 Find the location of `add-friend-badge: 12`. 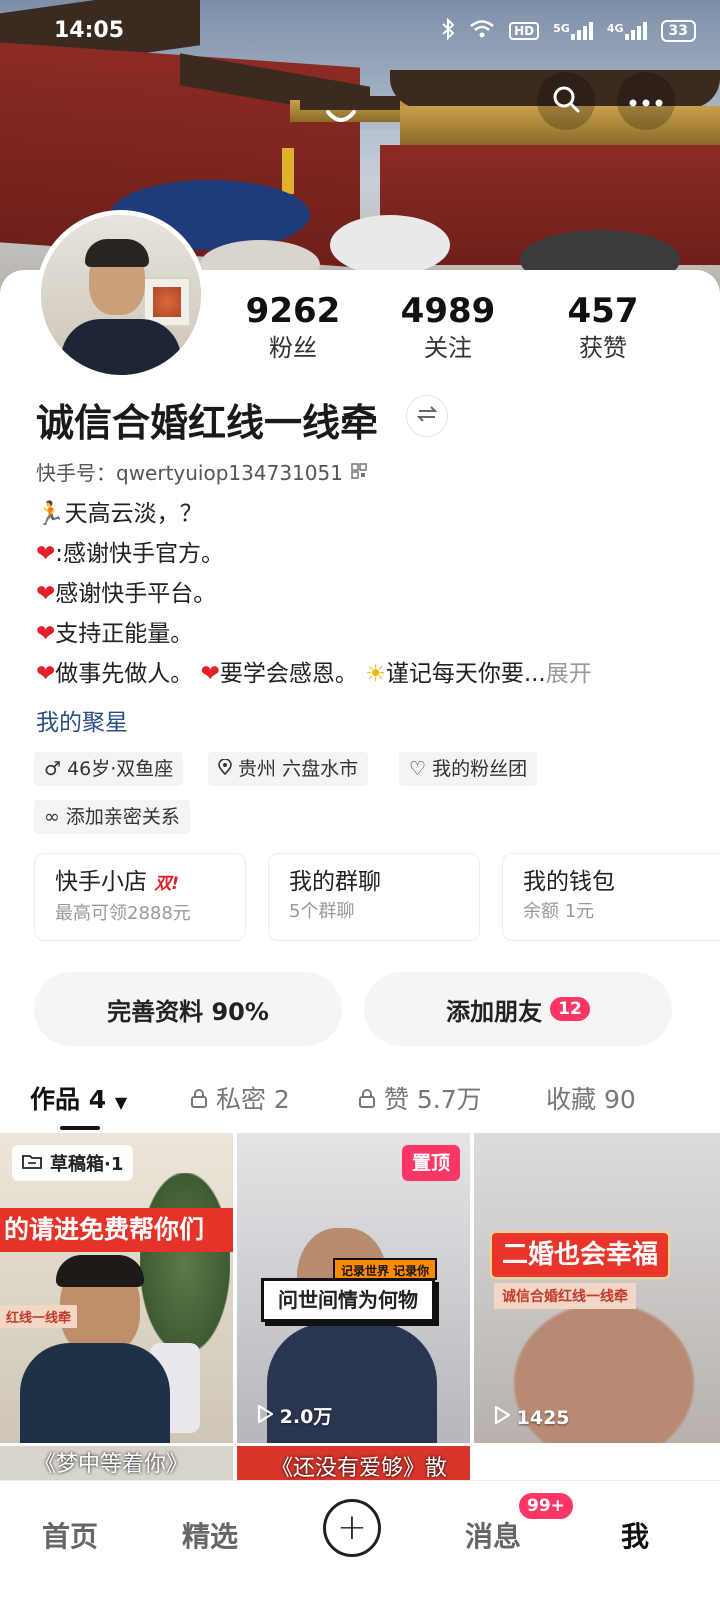

add-friend-badge: 12 is located at coordinates (570, 1009).